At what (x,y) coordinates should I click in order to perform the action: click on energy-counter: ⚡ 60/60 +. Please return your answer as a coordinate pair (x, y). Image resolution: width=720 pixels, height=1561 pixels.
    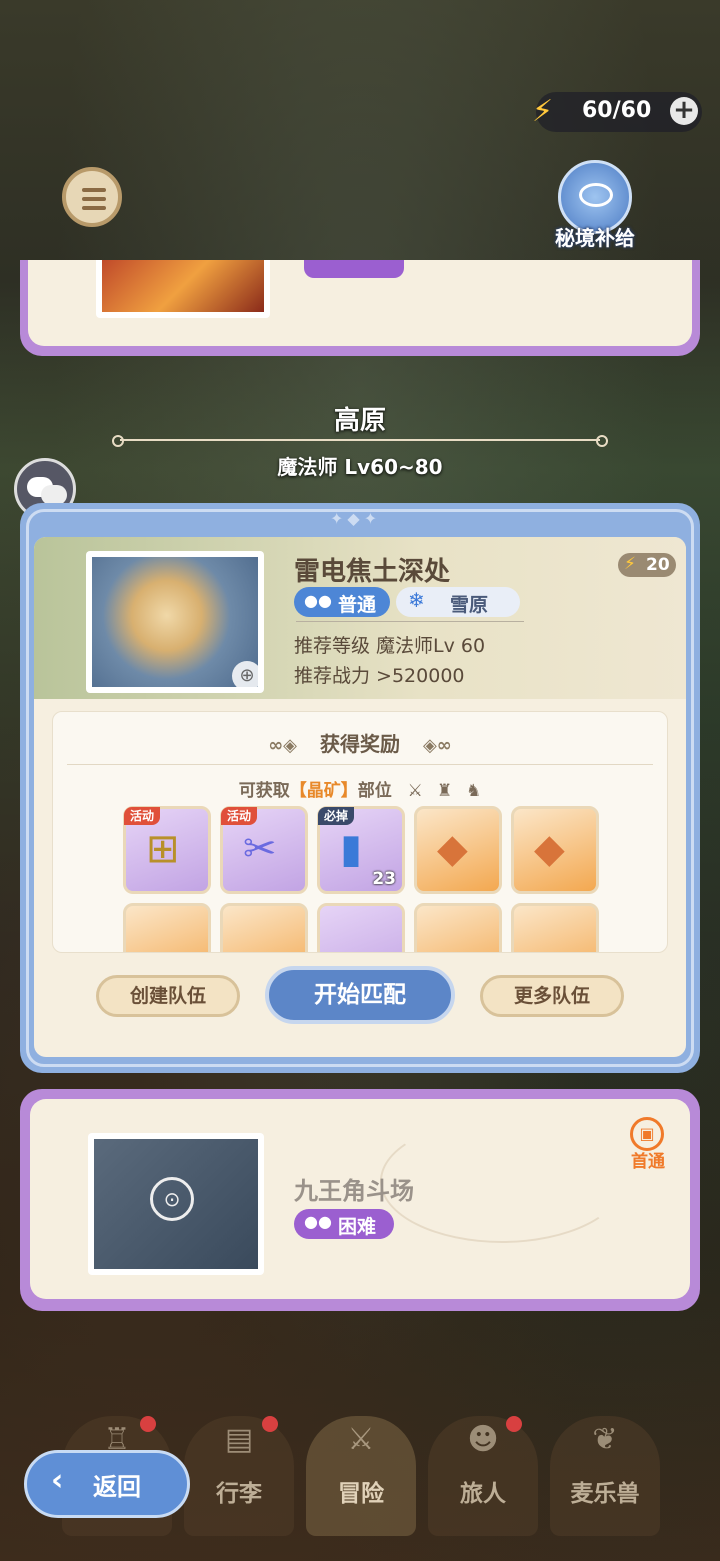
    Looking at the image, I should click on (617, 112).